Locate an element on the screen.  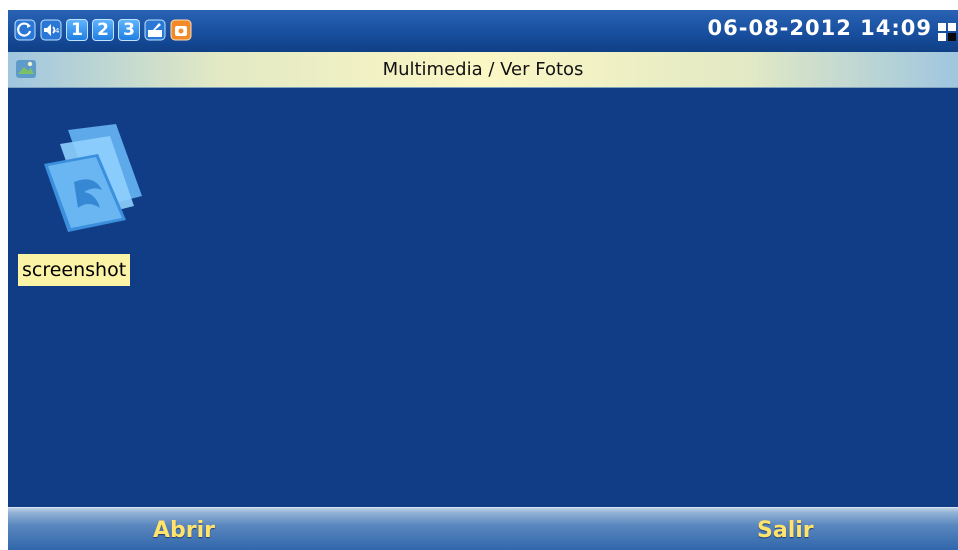
missed-call-icon is located at coordinates (181, 30).